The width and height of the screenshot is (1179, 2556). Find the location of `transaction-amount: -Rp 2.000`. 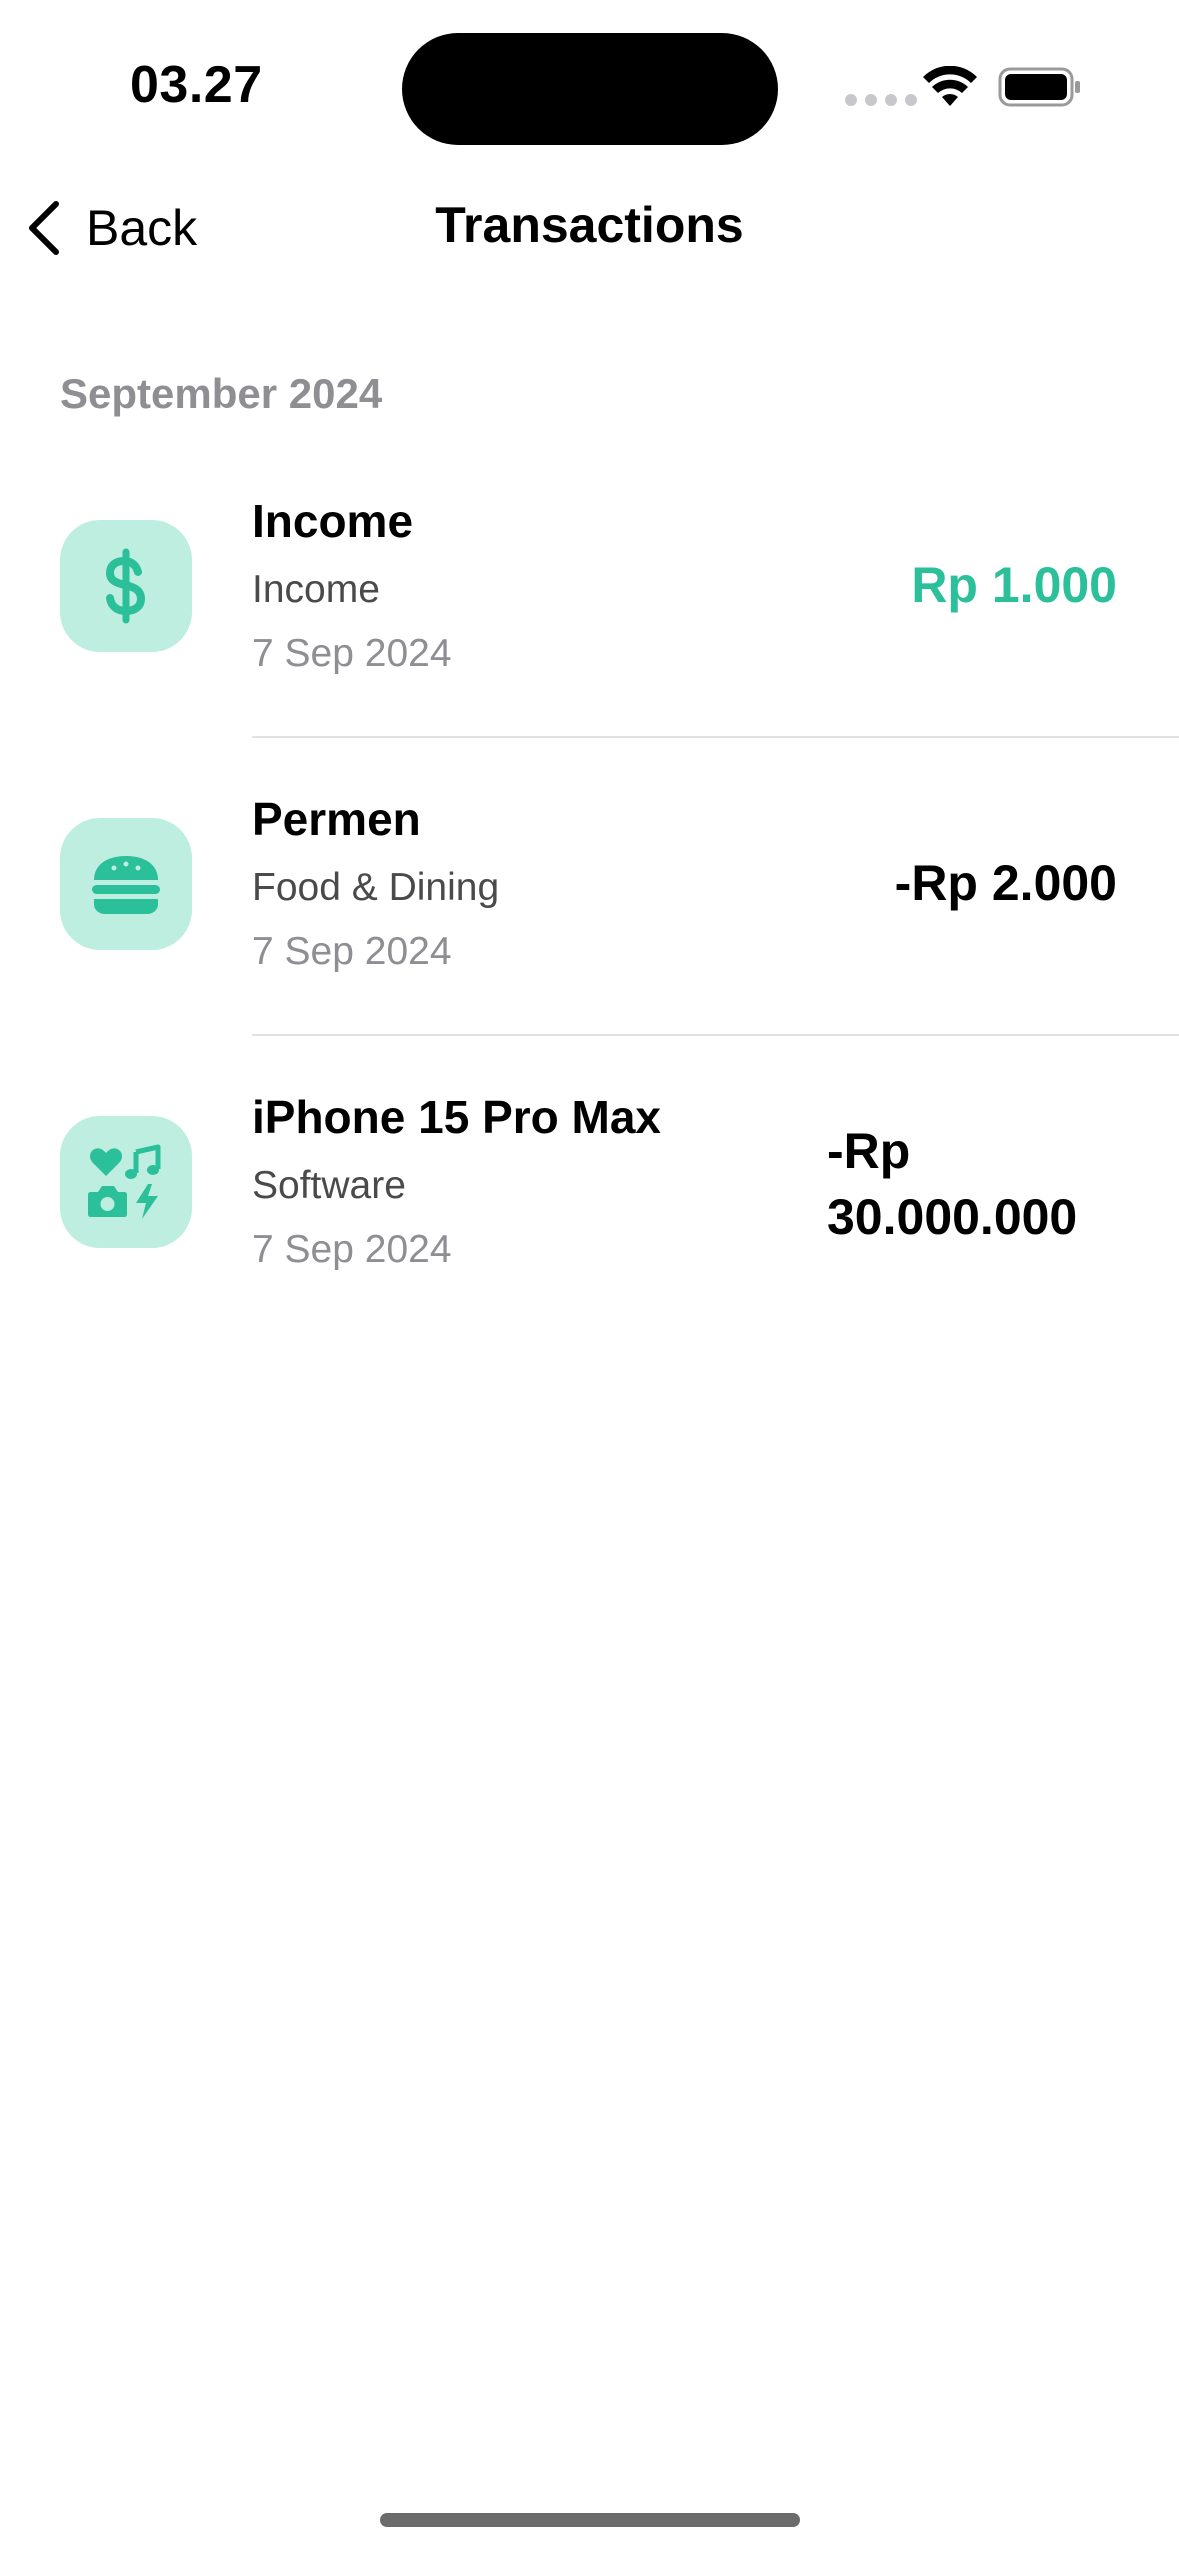

transaction-amount: -Rp 2.000 is located at coordinates (1005, 883).